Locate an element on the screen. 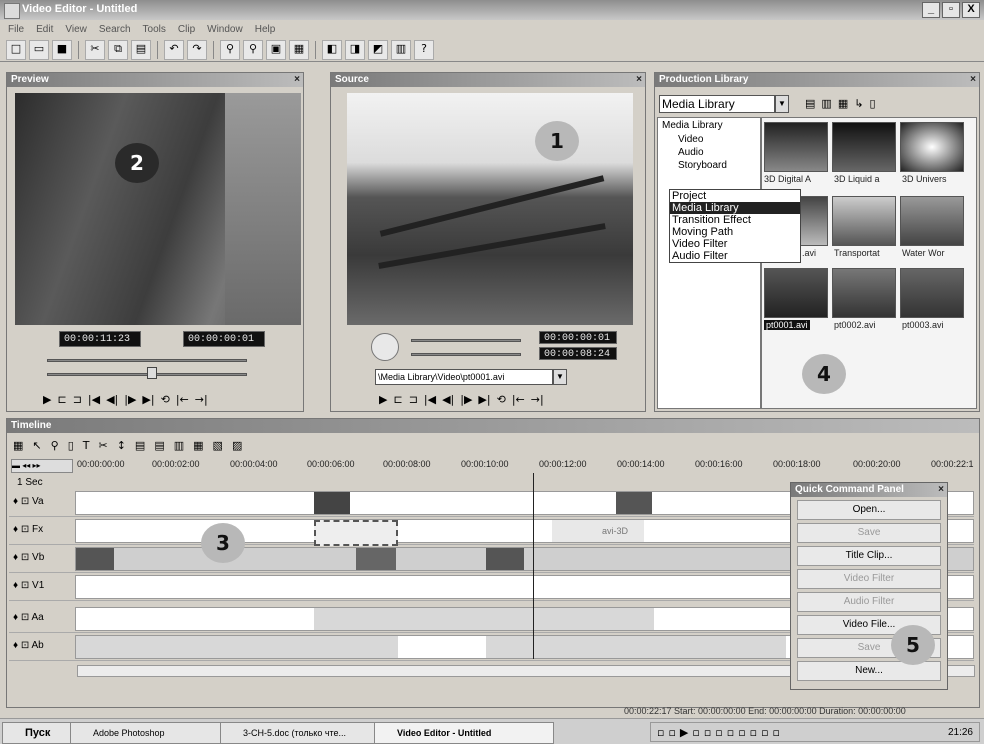 The width and height of the screenshot is (984, 744). render-icon: ▦ is located at coordinates (299, 49).